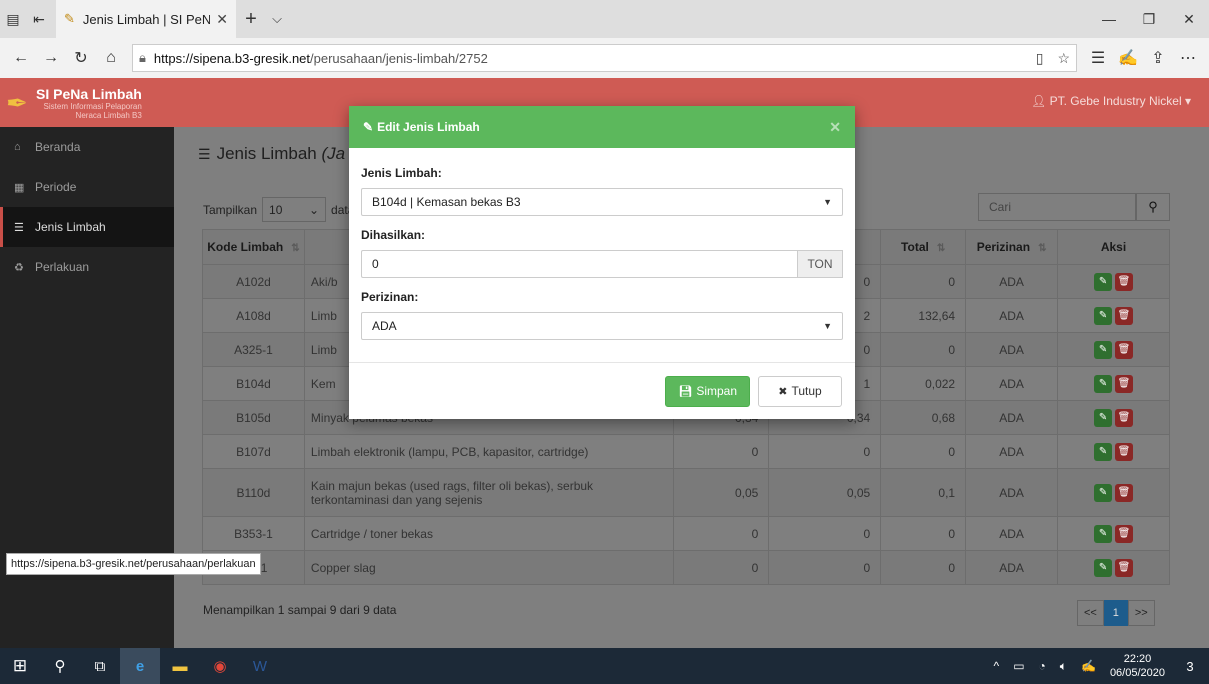  What do you see at coordinates (1018, 666) in the screenshot?
I see `battery-icon: ▭` at bounding box center [1018, 666].